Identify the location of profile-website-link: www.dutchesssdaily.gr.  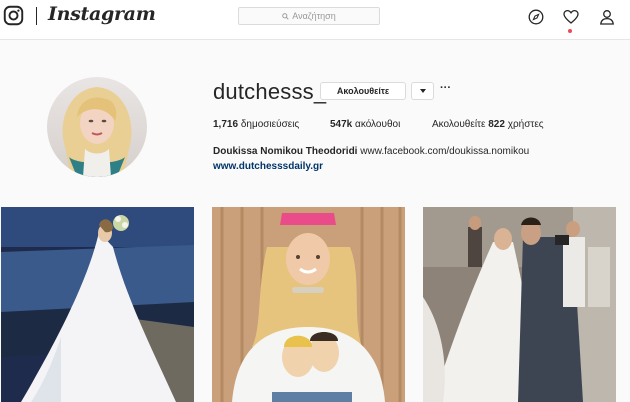
(268, 166).